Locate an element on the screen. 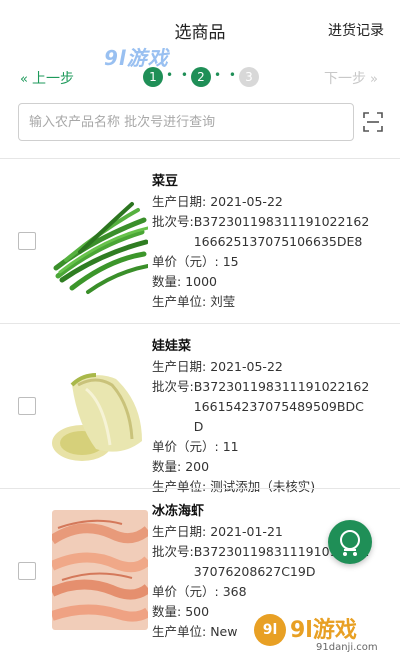  next-step-button: 下一步» is located at coordinates (351, 78).